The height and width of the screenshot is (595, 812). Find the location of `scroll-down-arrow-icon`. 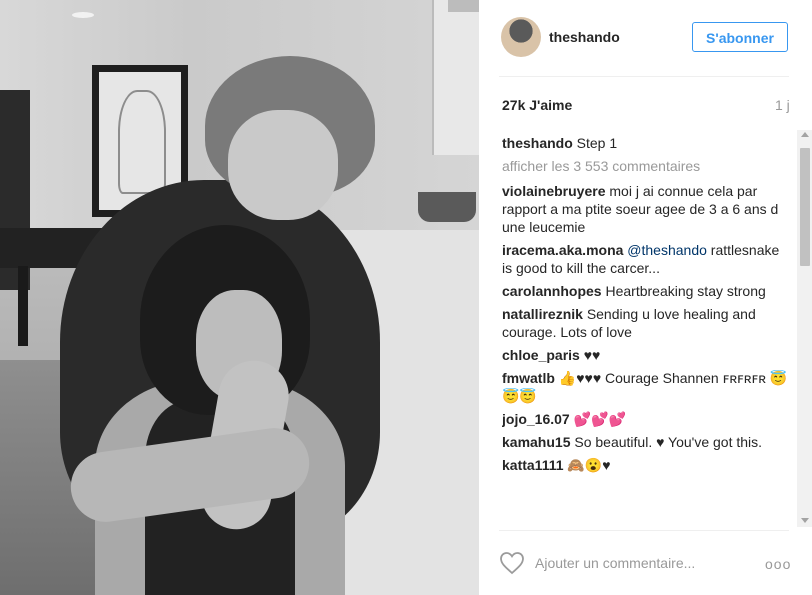

scroll-down-arrow-icon is located at coordinates (805, 520).